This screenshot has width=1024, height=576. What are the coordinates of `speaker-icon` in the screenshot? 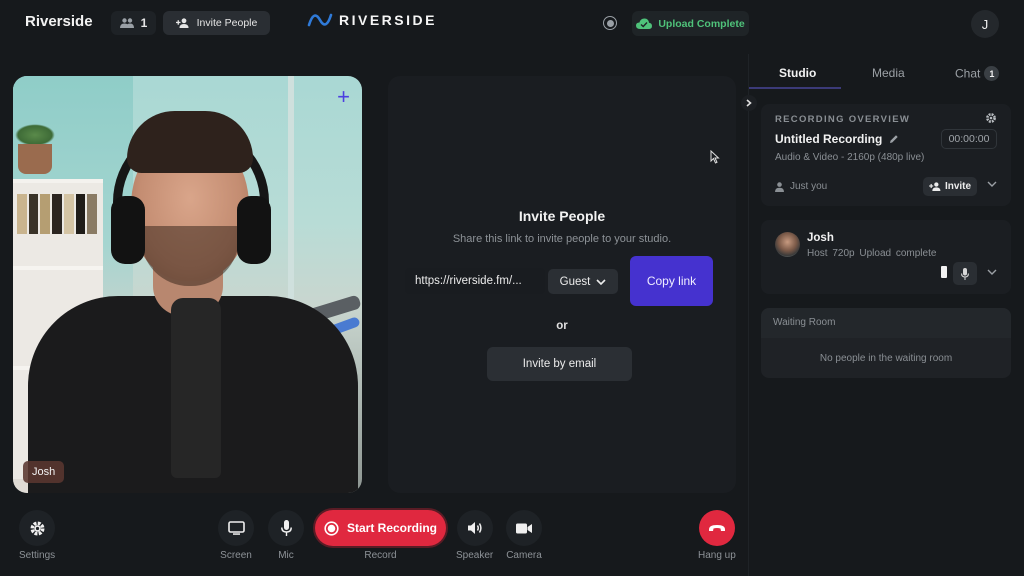 It's located at (474, 528).